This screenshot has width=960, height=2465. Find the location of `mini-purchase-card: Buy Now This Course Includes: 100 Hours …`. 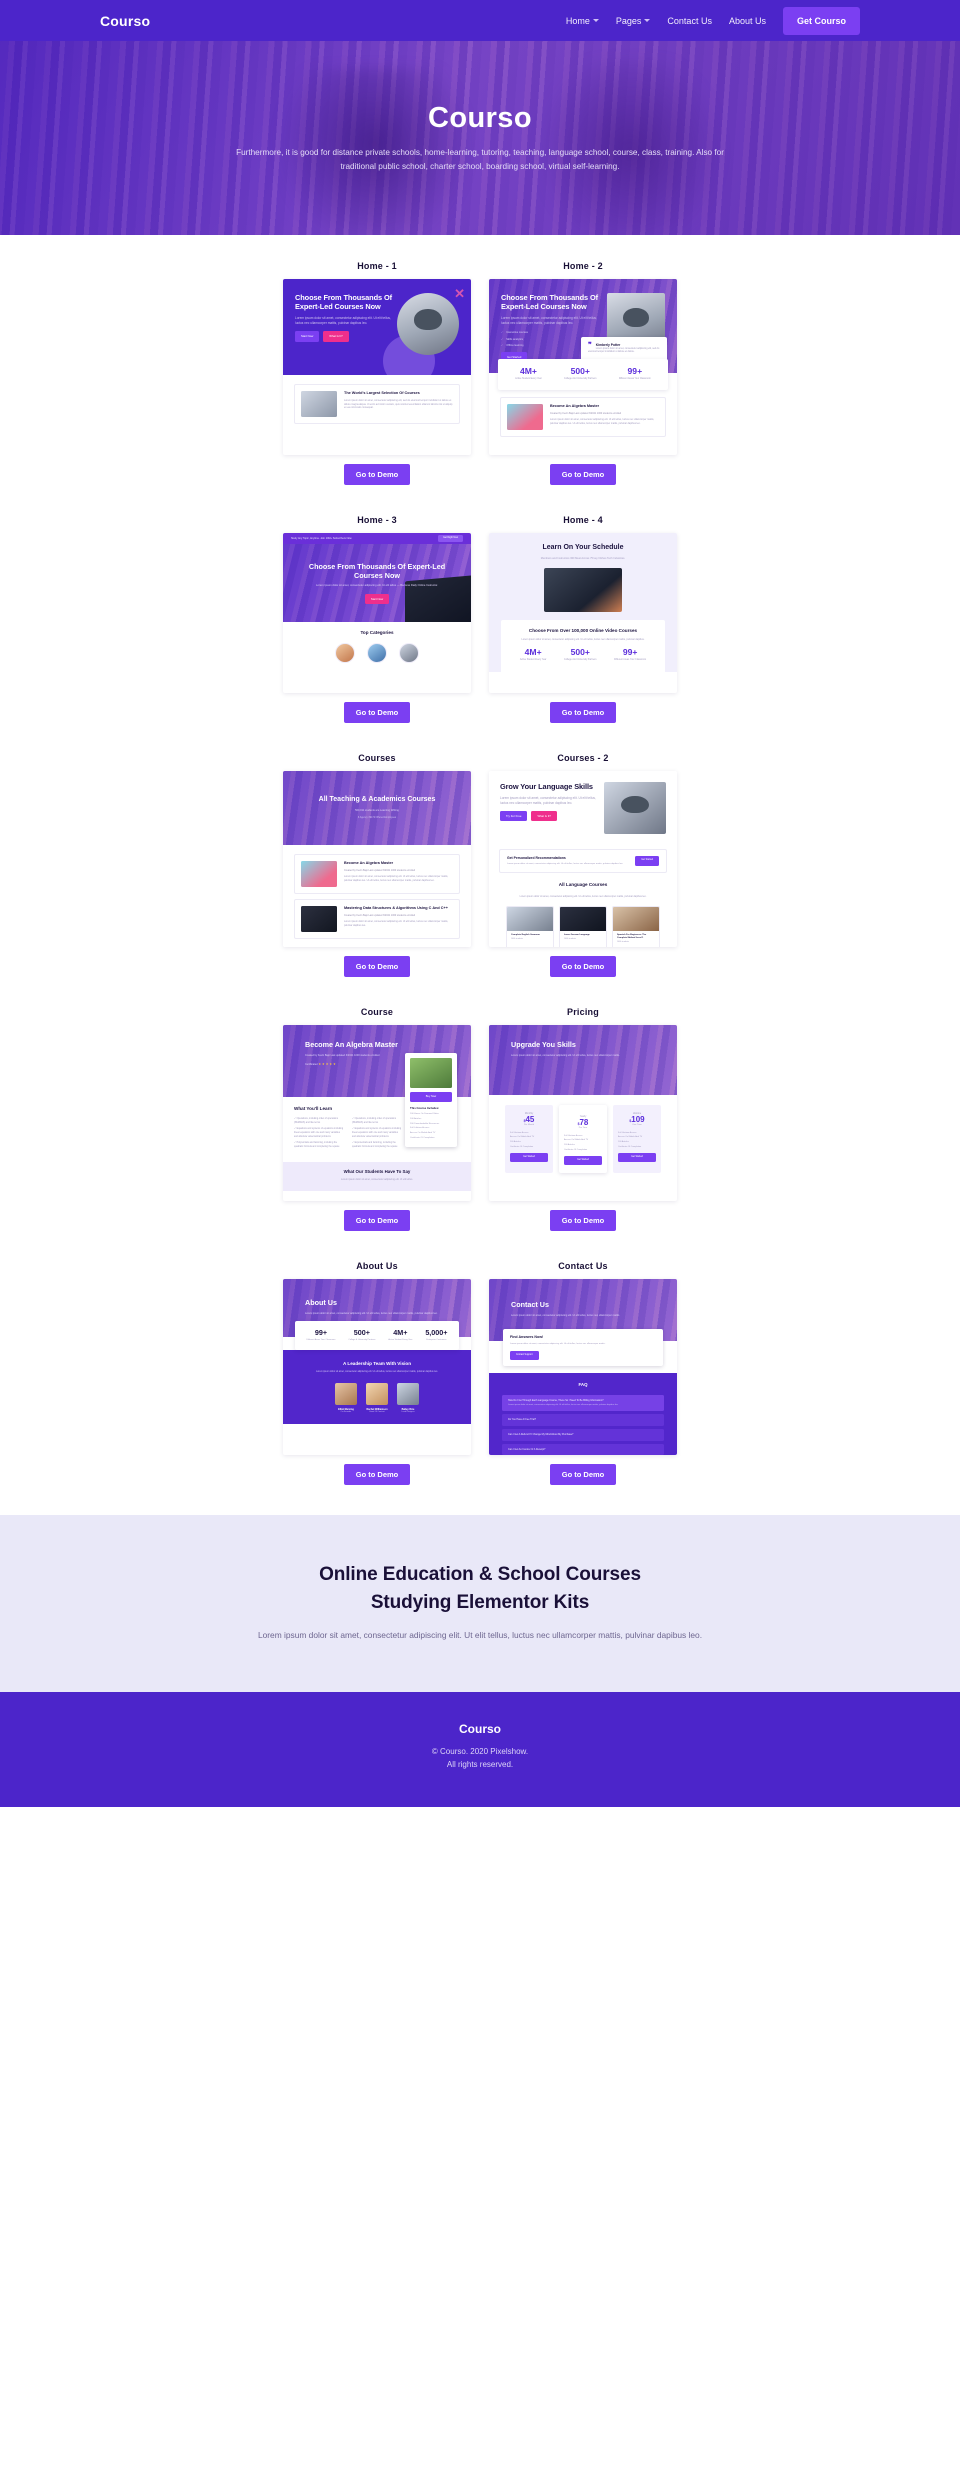

mini-purchase-card: Buy Now This Course Includes: 100 Hours … is located at coordinates (431, 1100).